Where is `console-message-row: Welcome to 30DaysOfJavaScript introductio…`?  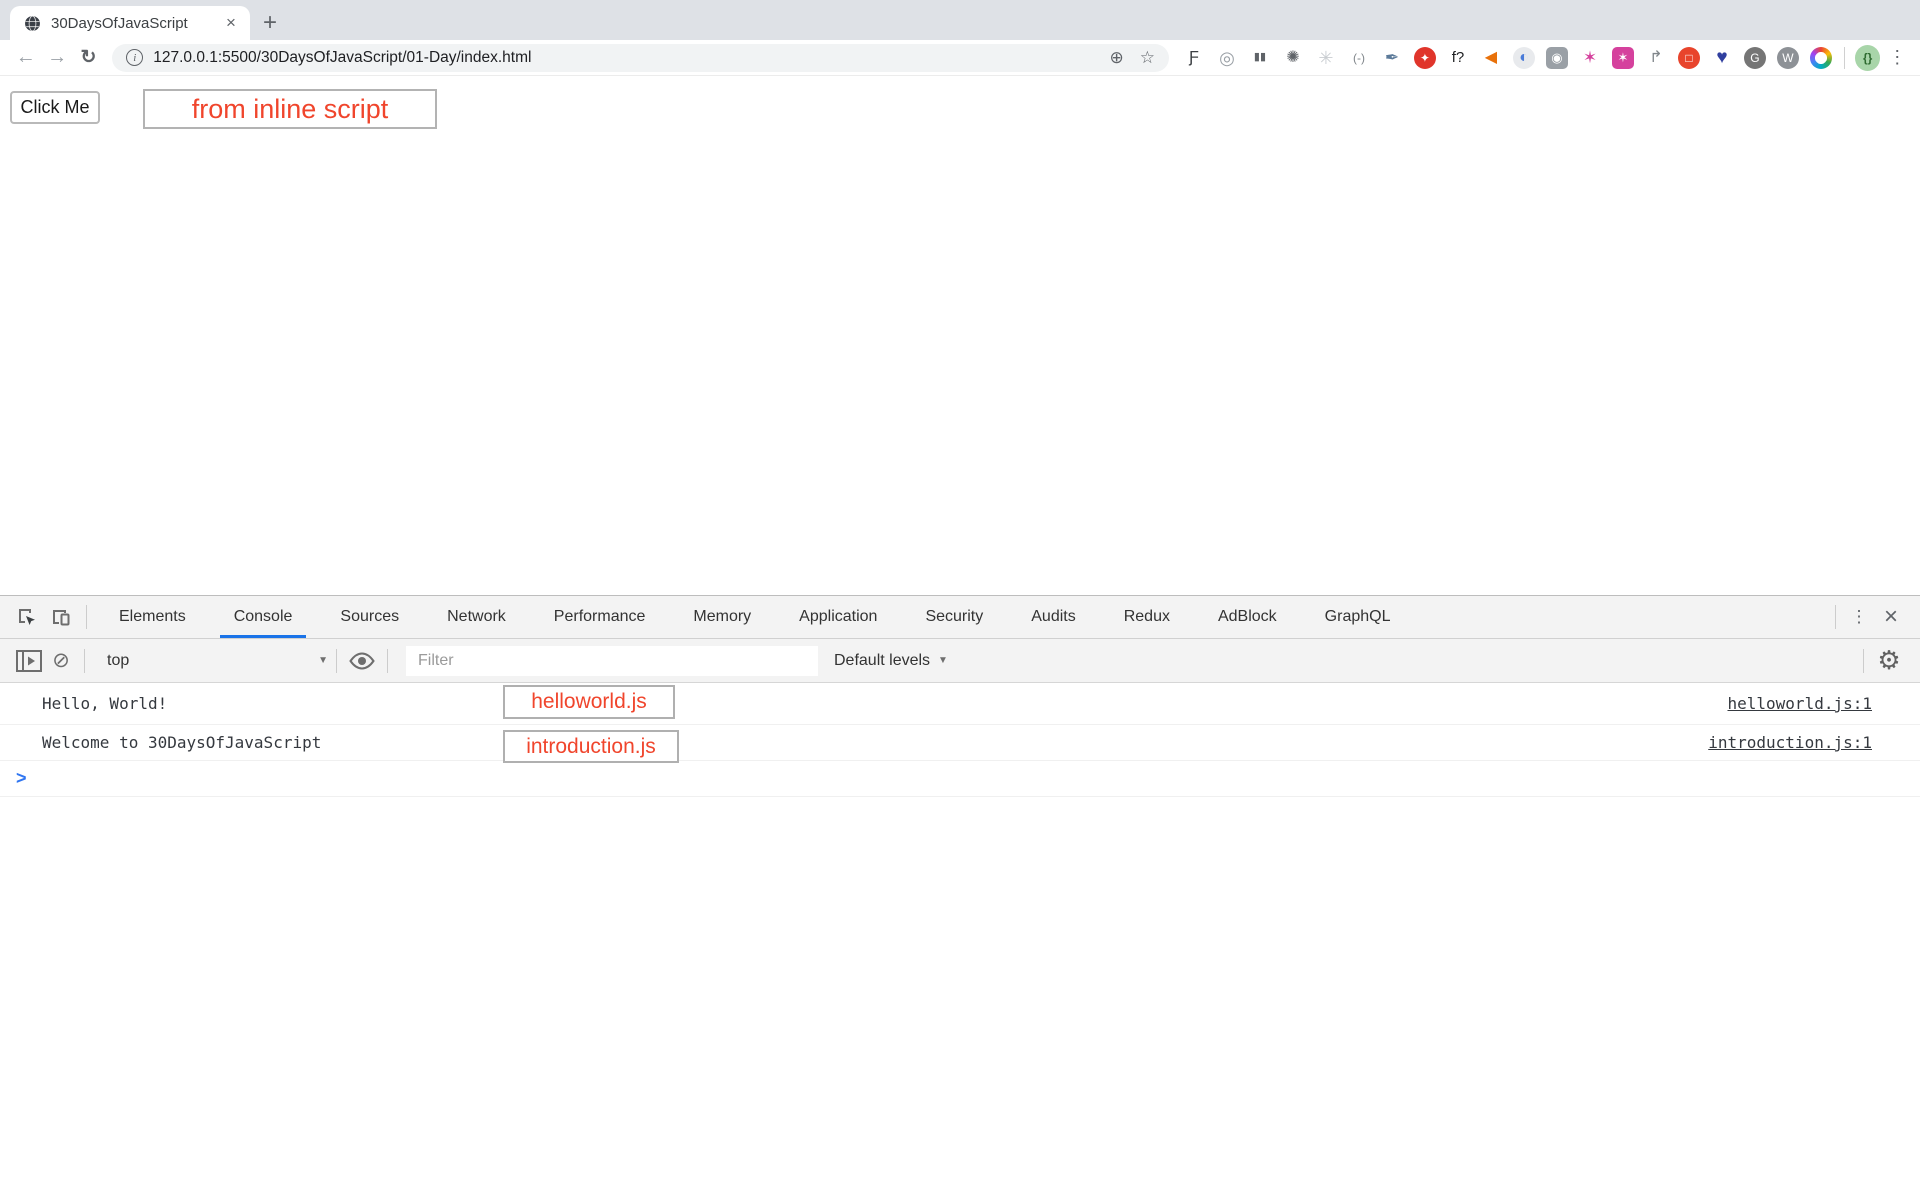 console-message-row: Welcome to 30DaysOfJavaScript introductio… is located at coordinates (960, 744).